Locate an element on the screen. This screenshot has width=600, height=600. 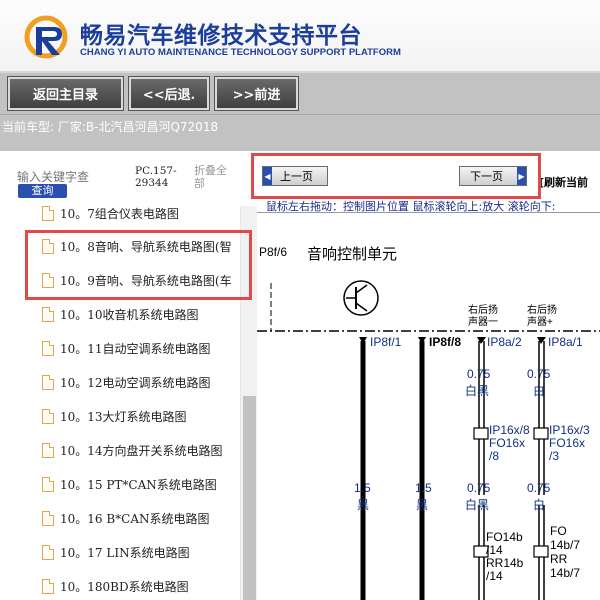
tree-item: 10。13大灯系统电路图 is located at coordinates (141, 416).